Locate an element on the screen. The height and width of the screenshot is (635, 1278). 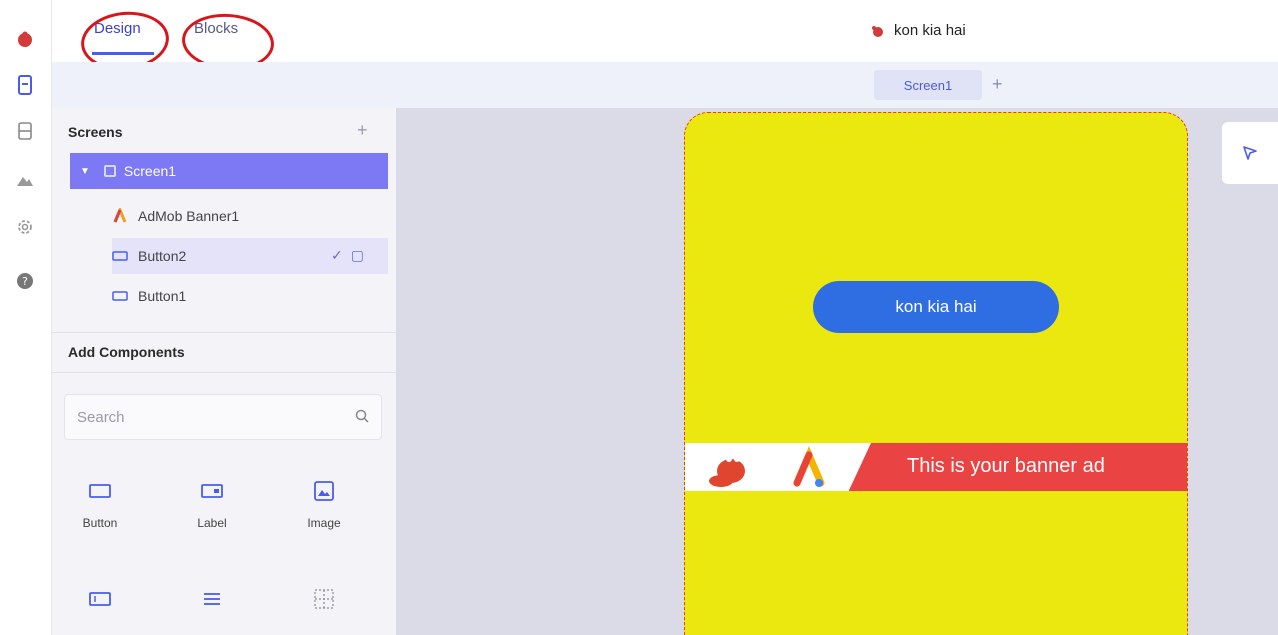
tree-item-label: Button2 is located at coordinates (162, 256).